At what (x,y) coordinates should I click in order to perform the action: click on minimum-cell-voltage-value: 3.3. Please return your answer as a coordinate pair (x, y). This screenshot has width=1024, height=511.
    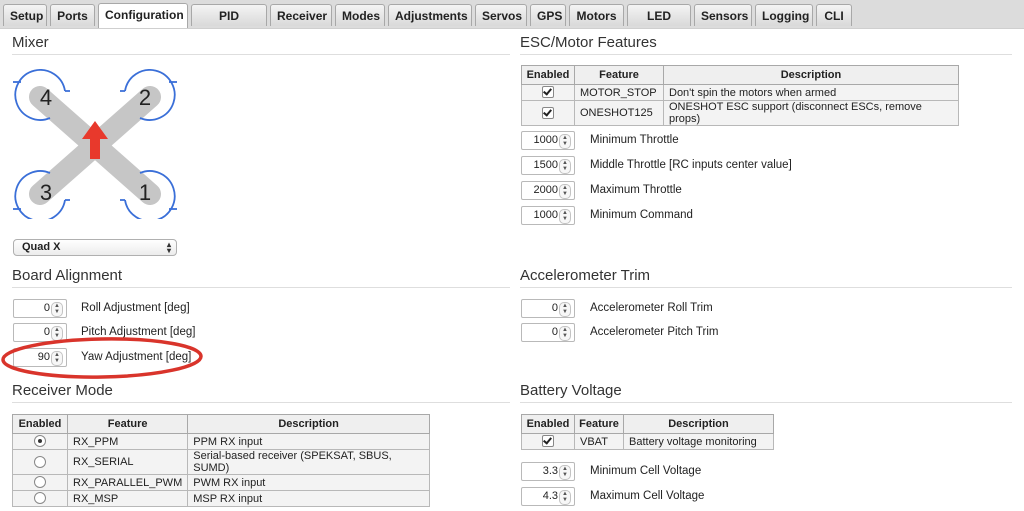
    Looking at the image, I should click on (550, 471).